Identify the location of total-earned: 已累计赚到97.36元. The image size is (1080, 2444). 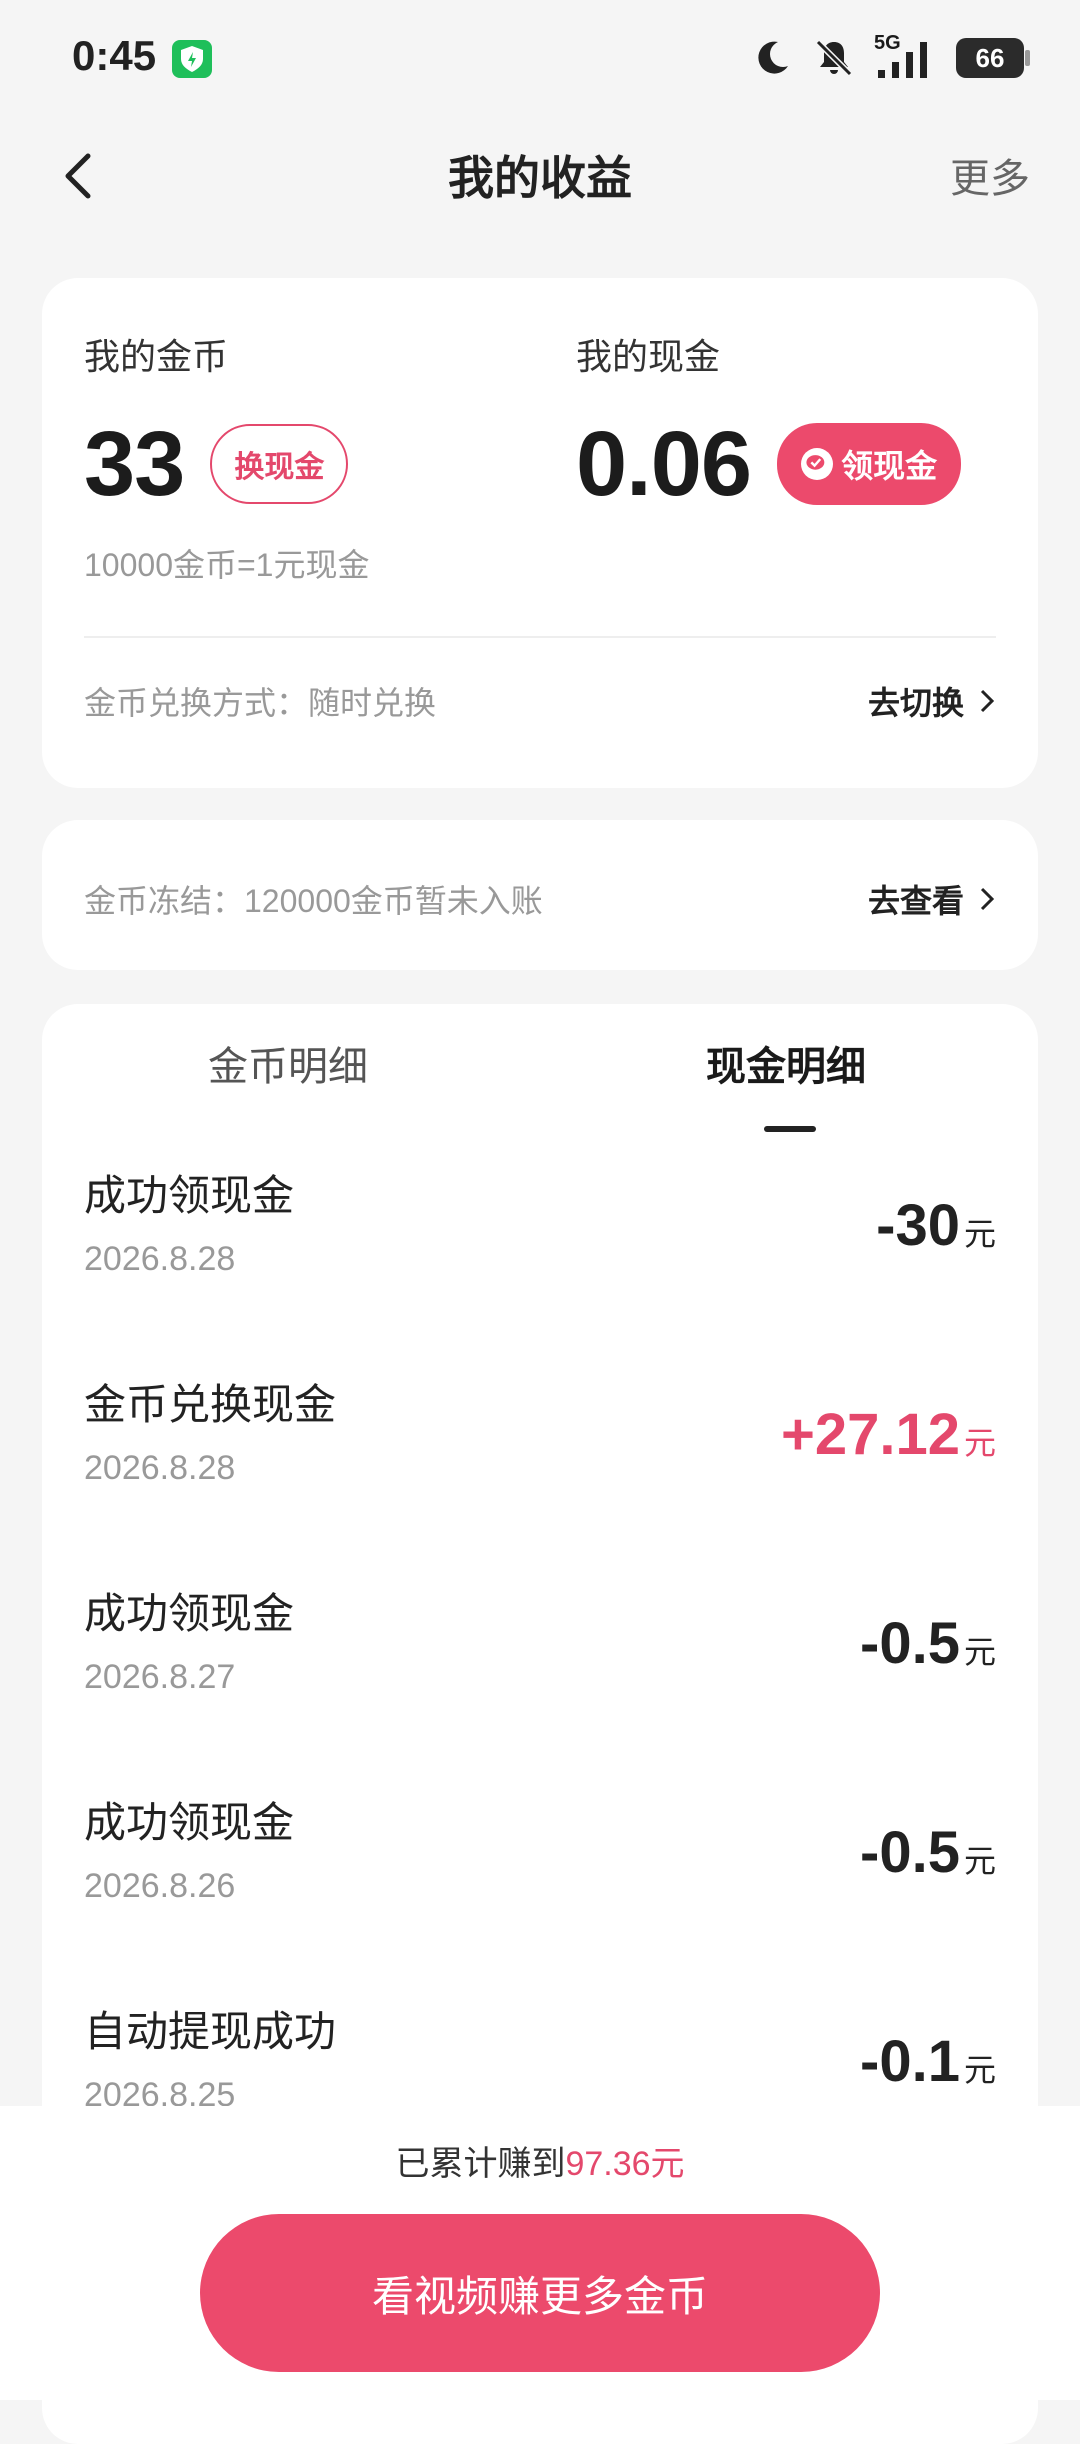
(540, 2160).